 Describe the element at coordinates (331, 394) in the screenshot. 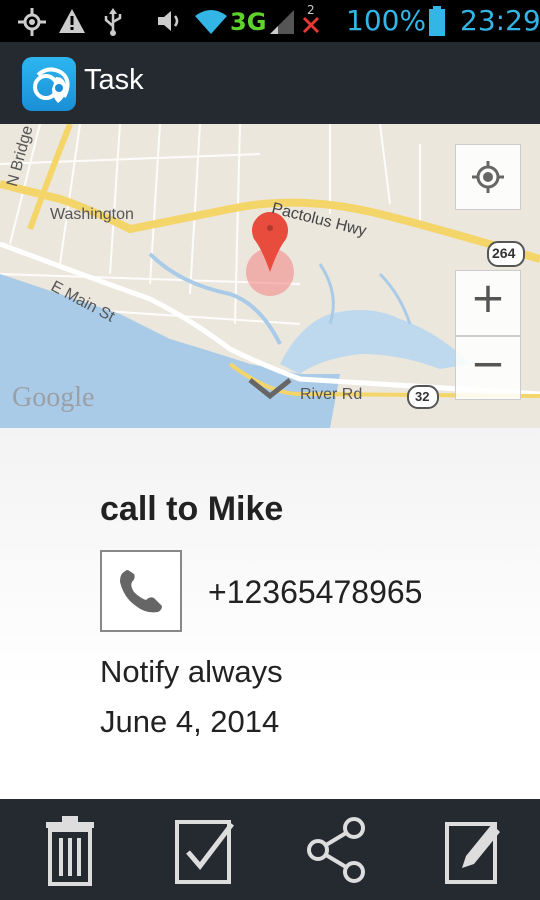

I see `map-label-river-rd: River Rd` at that location.